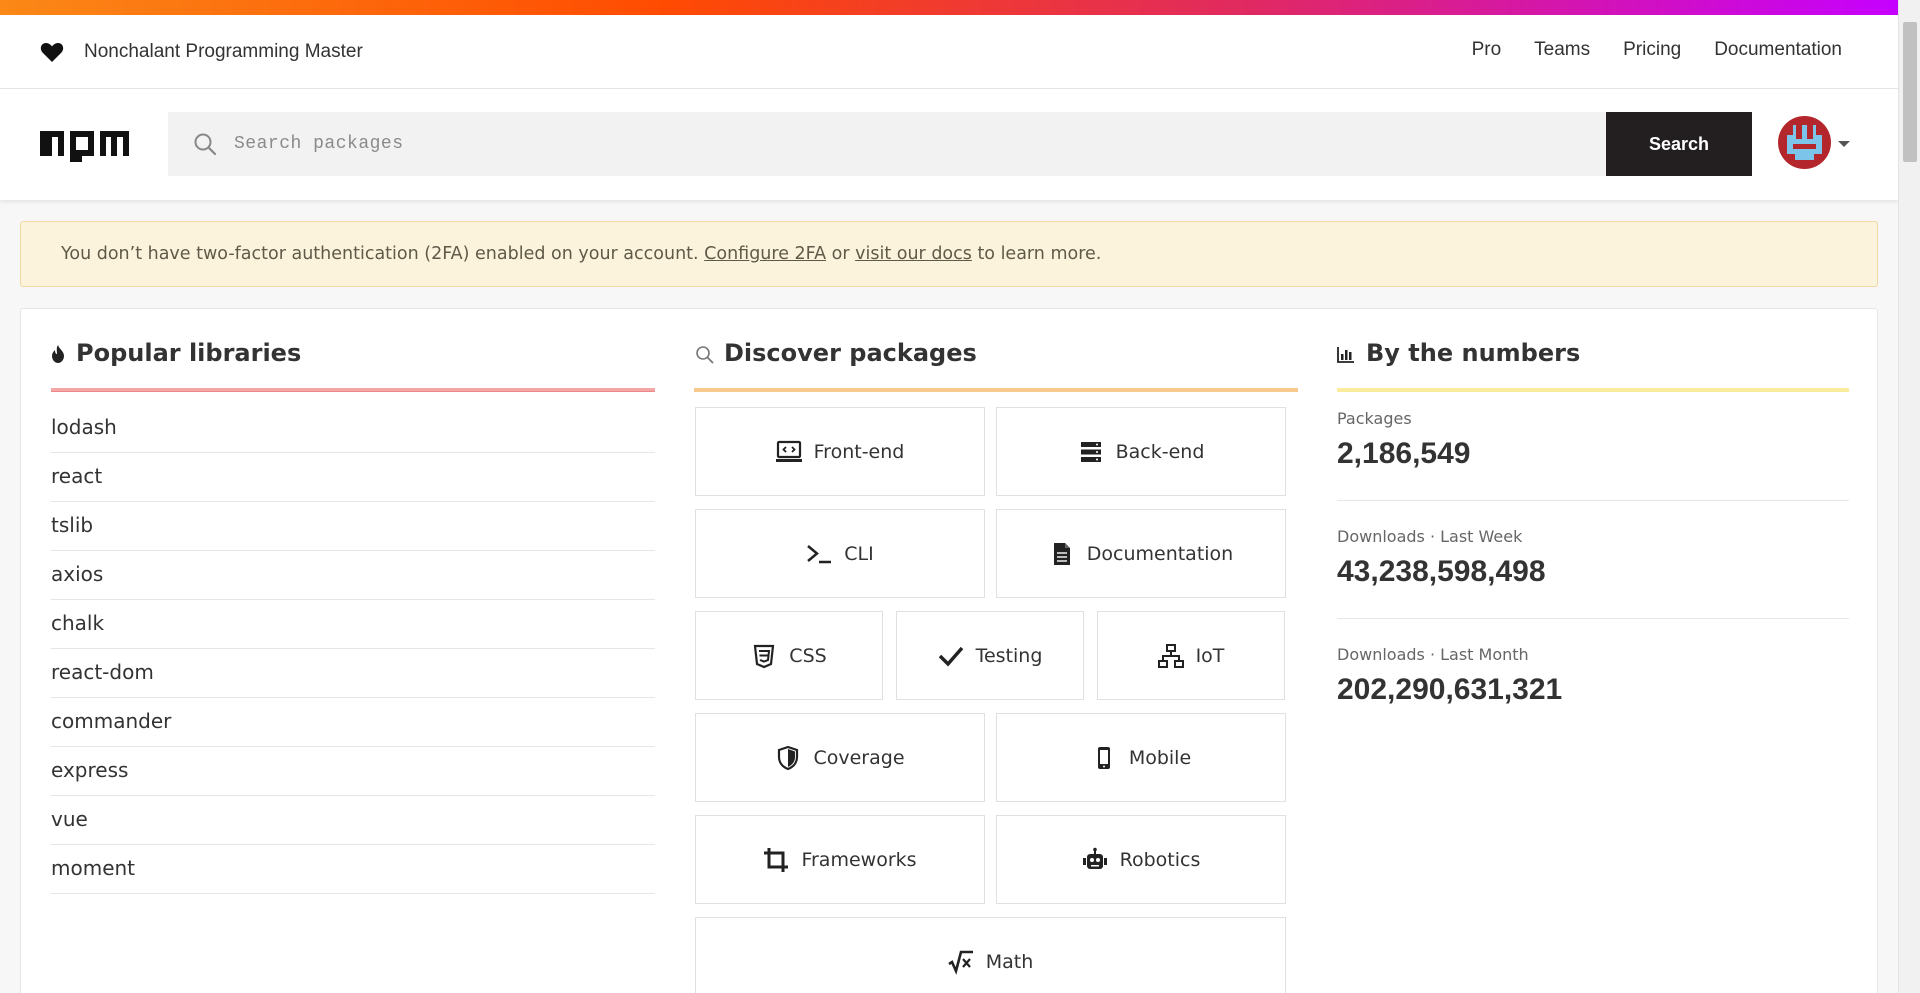  I want to click on list-item: chalk, so click(353, 624).